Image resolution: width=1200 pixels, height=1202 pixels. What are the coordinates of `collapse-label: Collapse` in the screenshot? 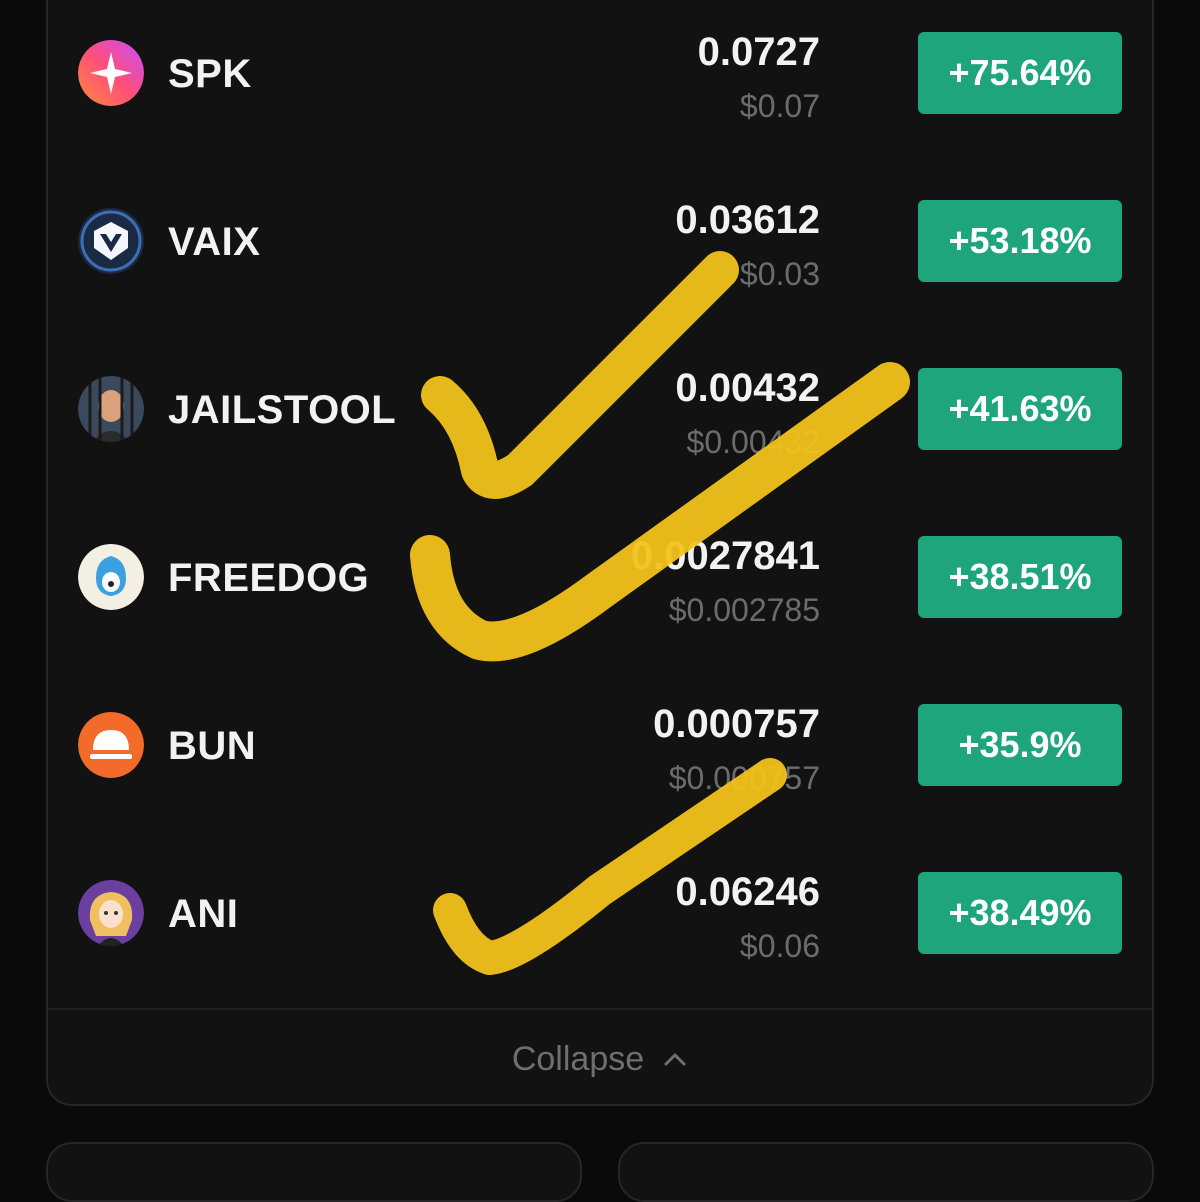 It's located at (578, 1058).